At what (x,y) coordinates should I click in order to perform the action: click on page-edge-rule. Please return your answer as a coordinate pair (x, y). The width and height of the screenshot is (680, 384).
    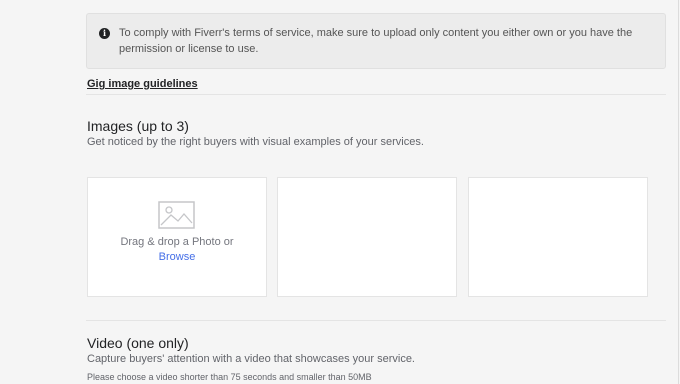
    Looking at the image, I should click on (678, 192).